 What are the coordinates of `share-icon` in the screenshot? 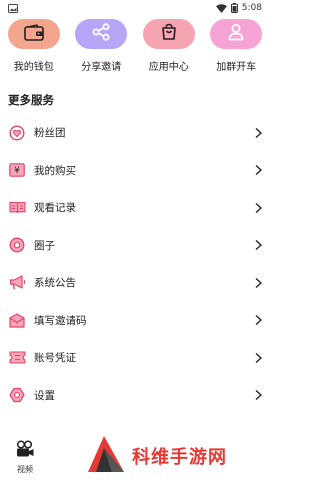 It's located at (101, 34).